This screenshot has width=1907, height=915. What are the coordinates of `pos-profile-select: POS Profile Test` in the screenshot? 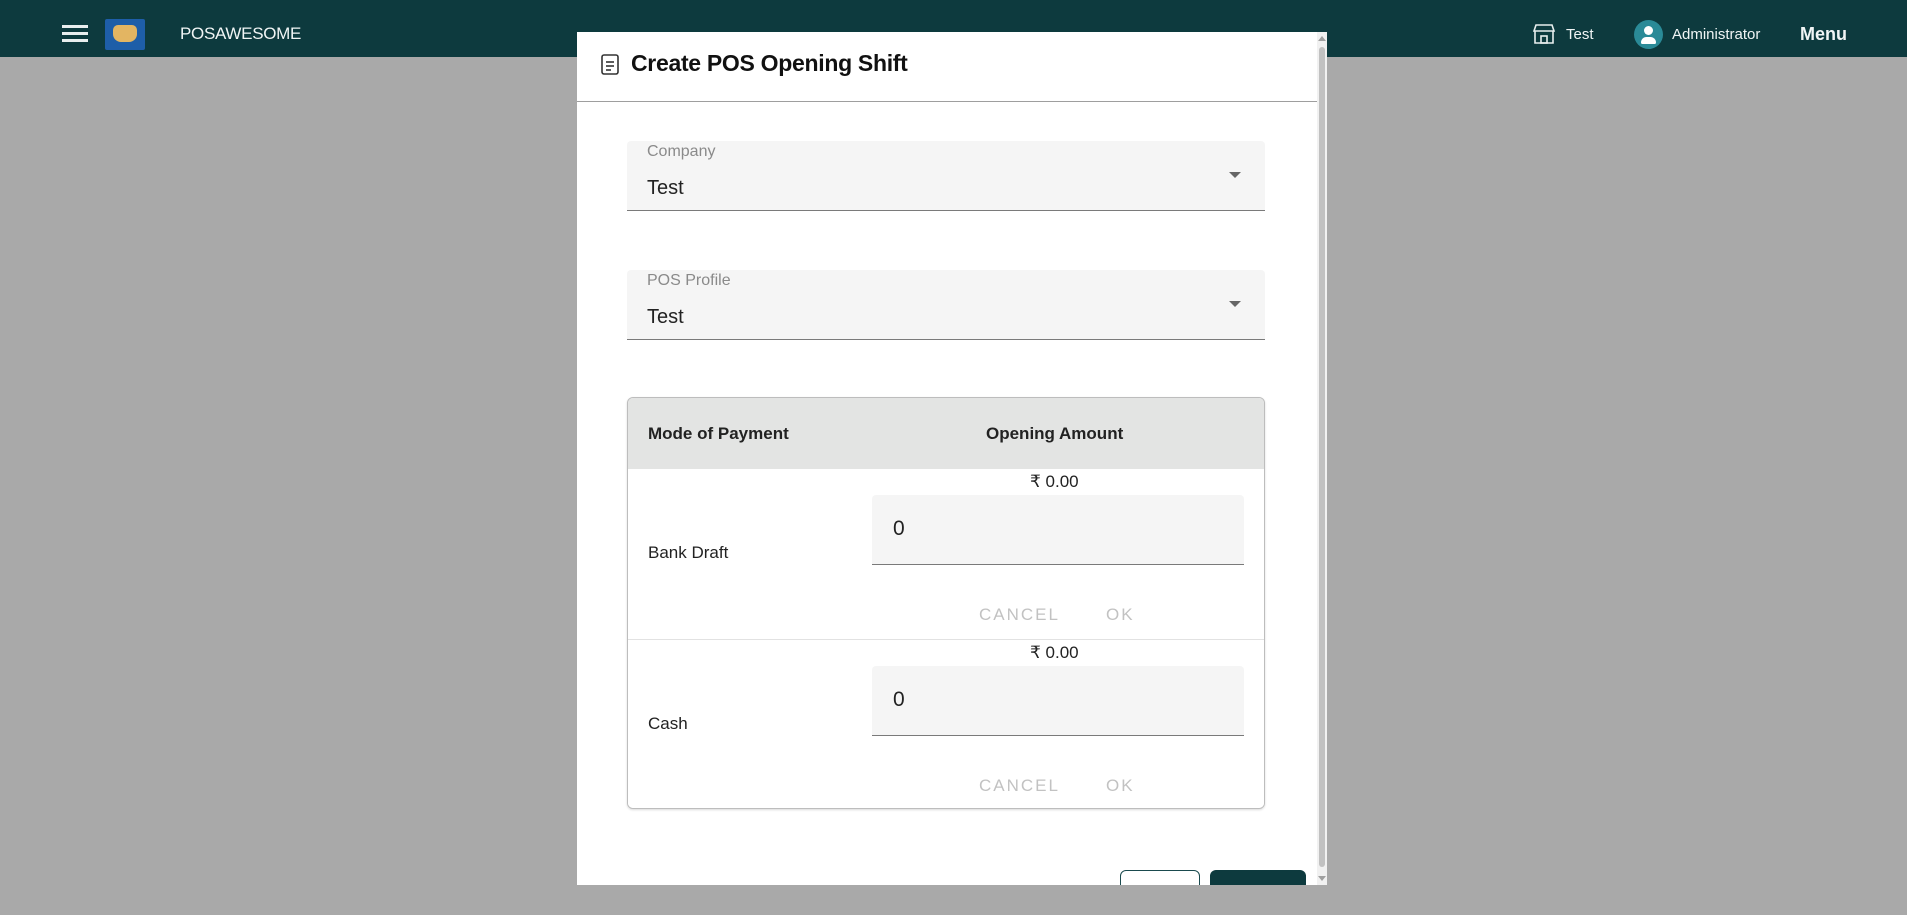 It's located at (946, 305).